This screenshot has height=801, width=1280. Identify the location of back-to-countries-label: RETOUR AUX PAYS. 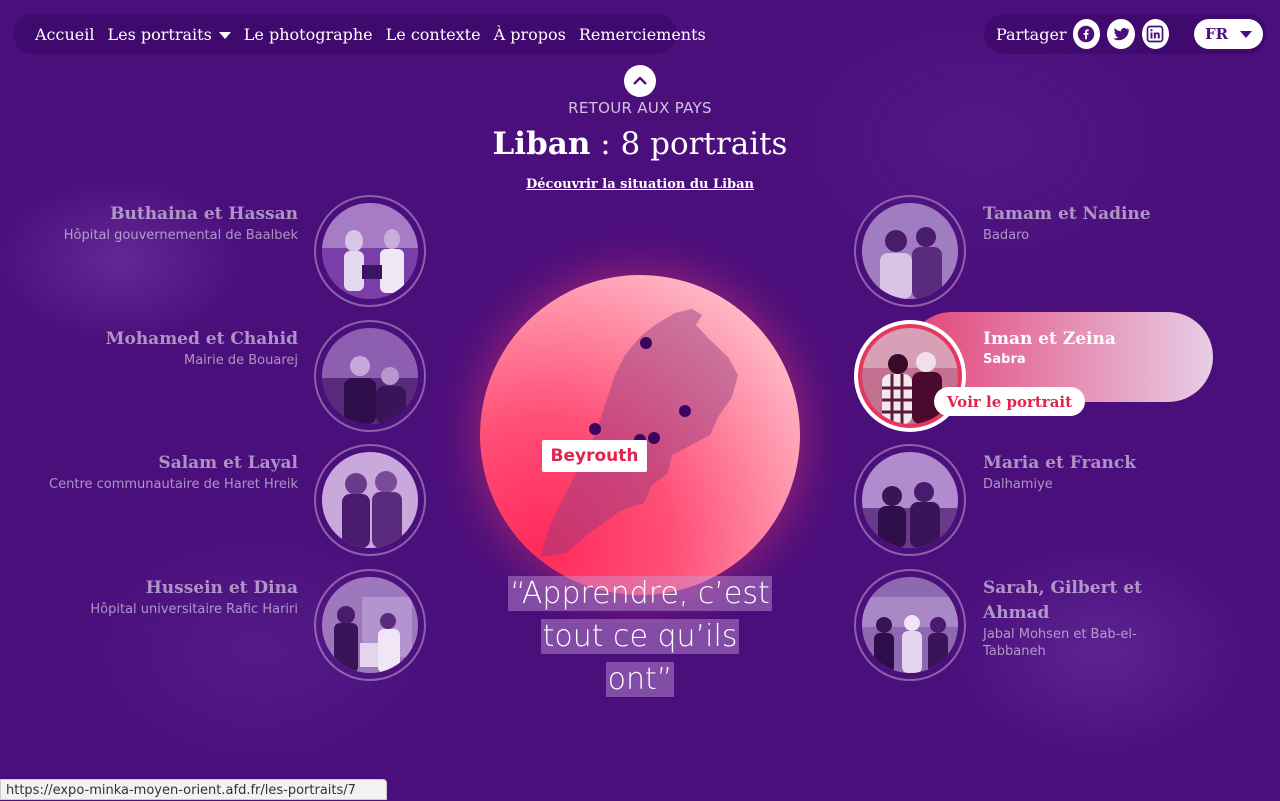
(640, 108).